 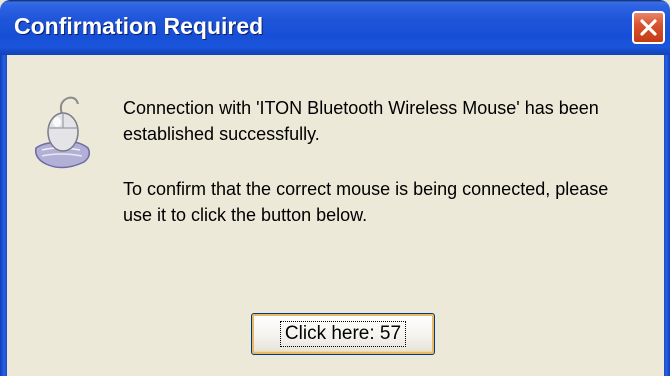 I want to click on title-bar: Confirmation Required, so click(x=335, y=27).